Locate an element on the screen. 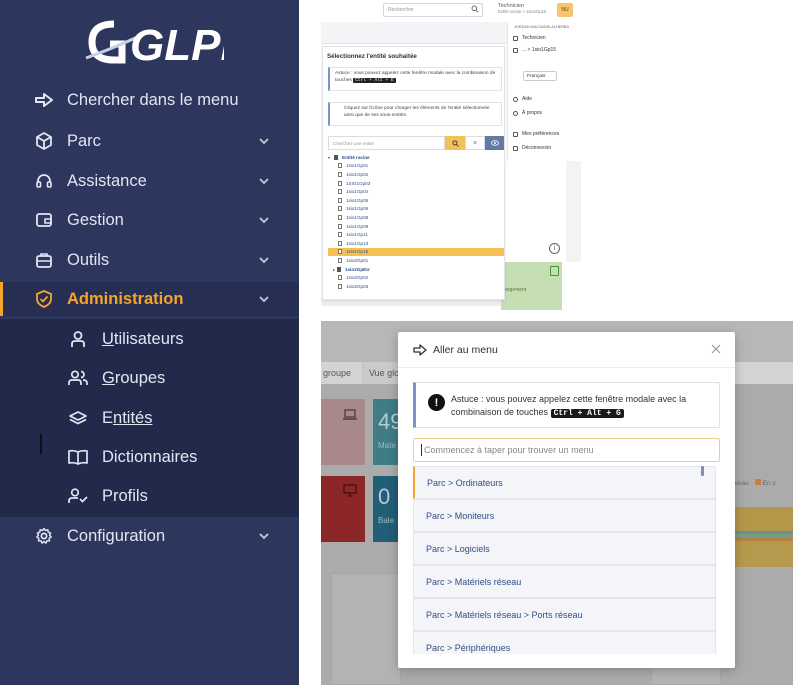  dropdown-profile: Technicien is located at coordinates (529, 38).